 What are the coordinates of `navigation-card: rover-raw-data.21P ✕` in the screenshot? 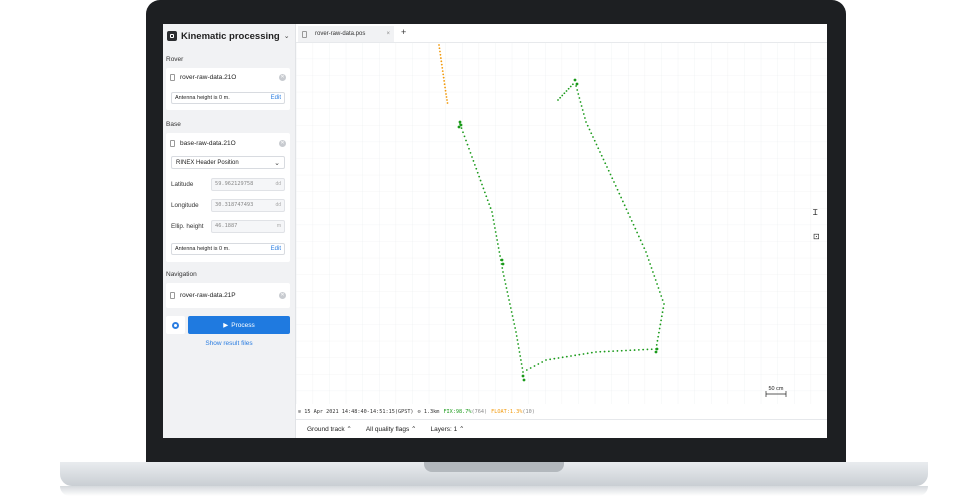 It's located at (228, 295).